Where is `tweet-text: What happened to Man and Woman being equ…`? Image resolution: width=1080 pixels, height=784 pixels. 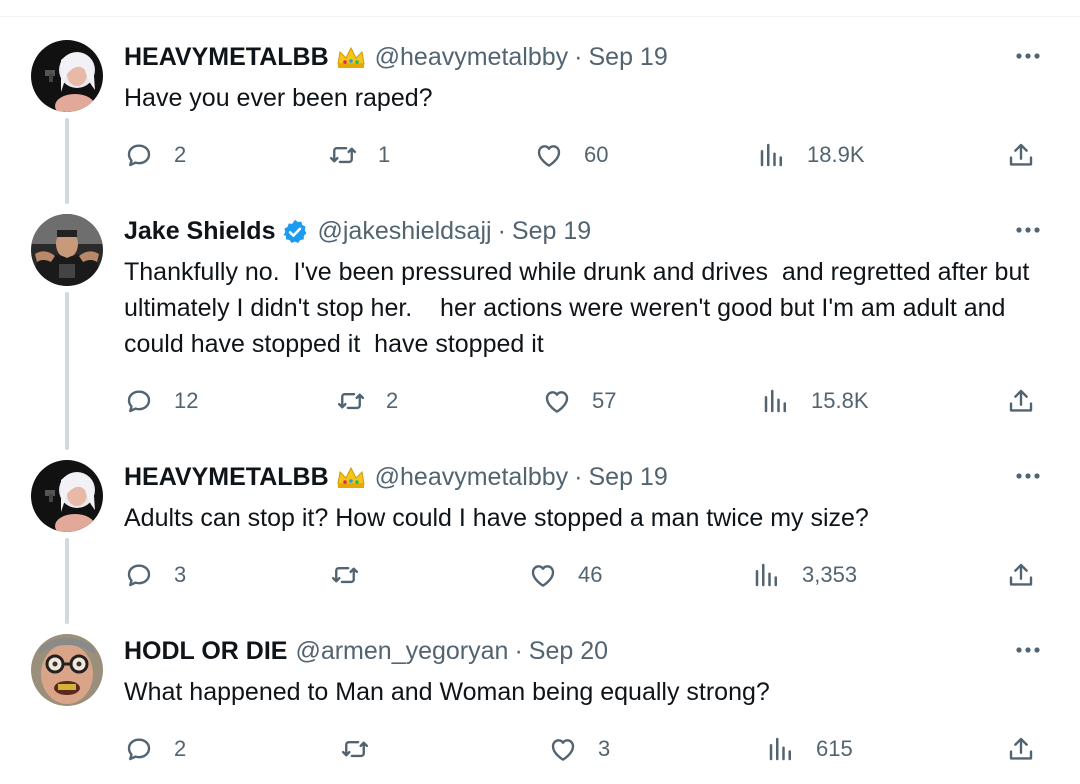 tweet-text: What happened to Man and Woman being equ… is located at coordinates (447, 692).